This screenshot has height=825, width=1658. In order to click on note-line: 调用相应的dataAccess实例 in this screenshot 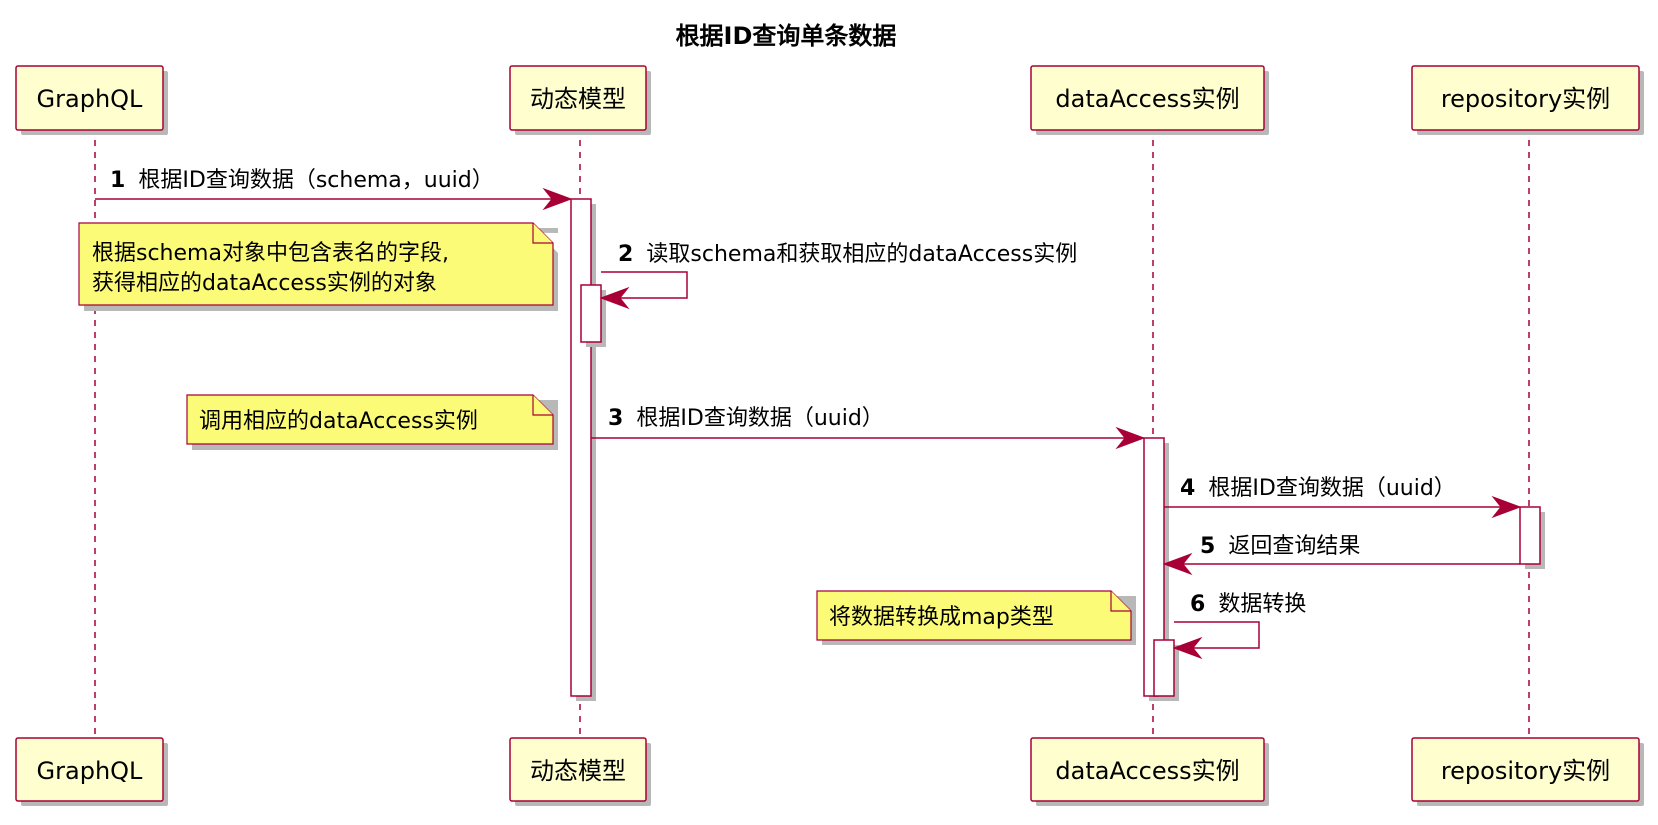, I will do `click(338, 421)`.